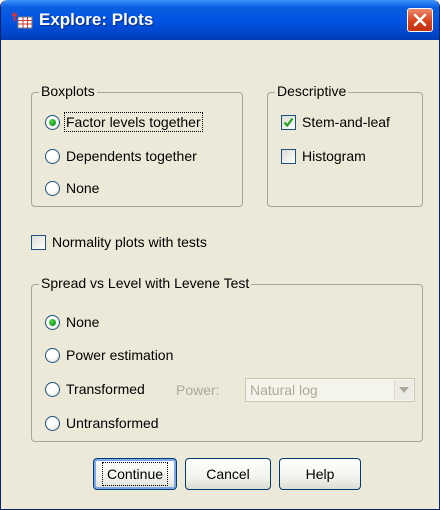 This screenshot has height=510, width=440. What do you see at coordinates (22, 20) in the screenshot?
I see `spss-app-icon` at bounding box center [22, 20].